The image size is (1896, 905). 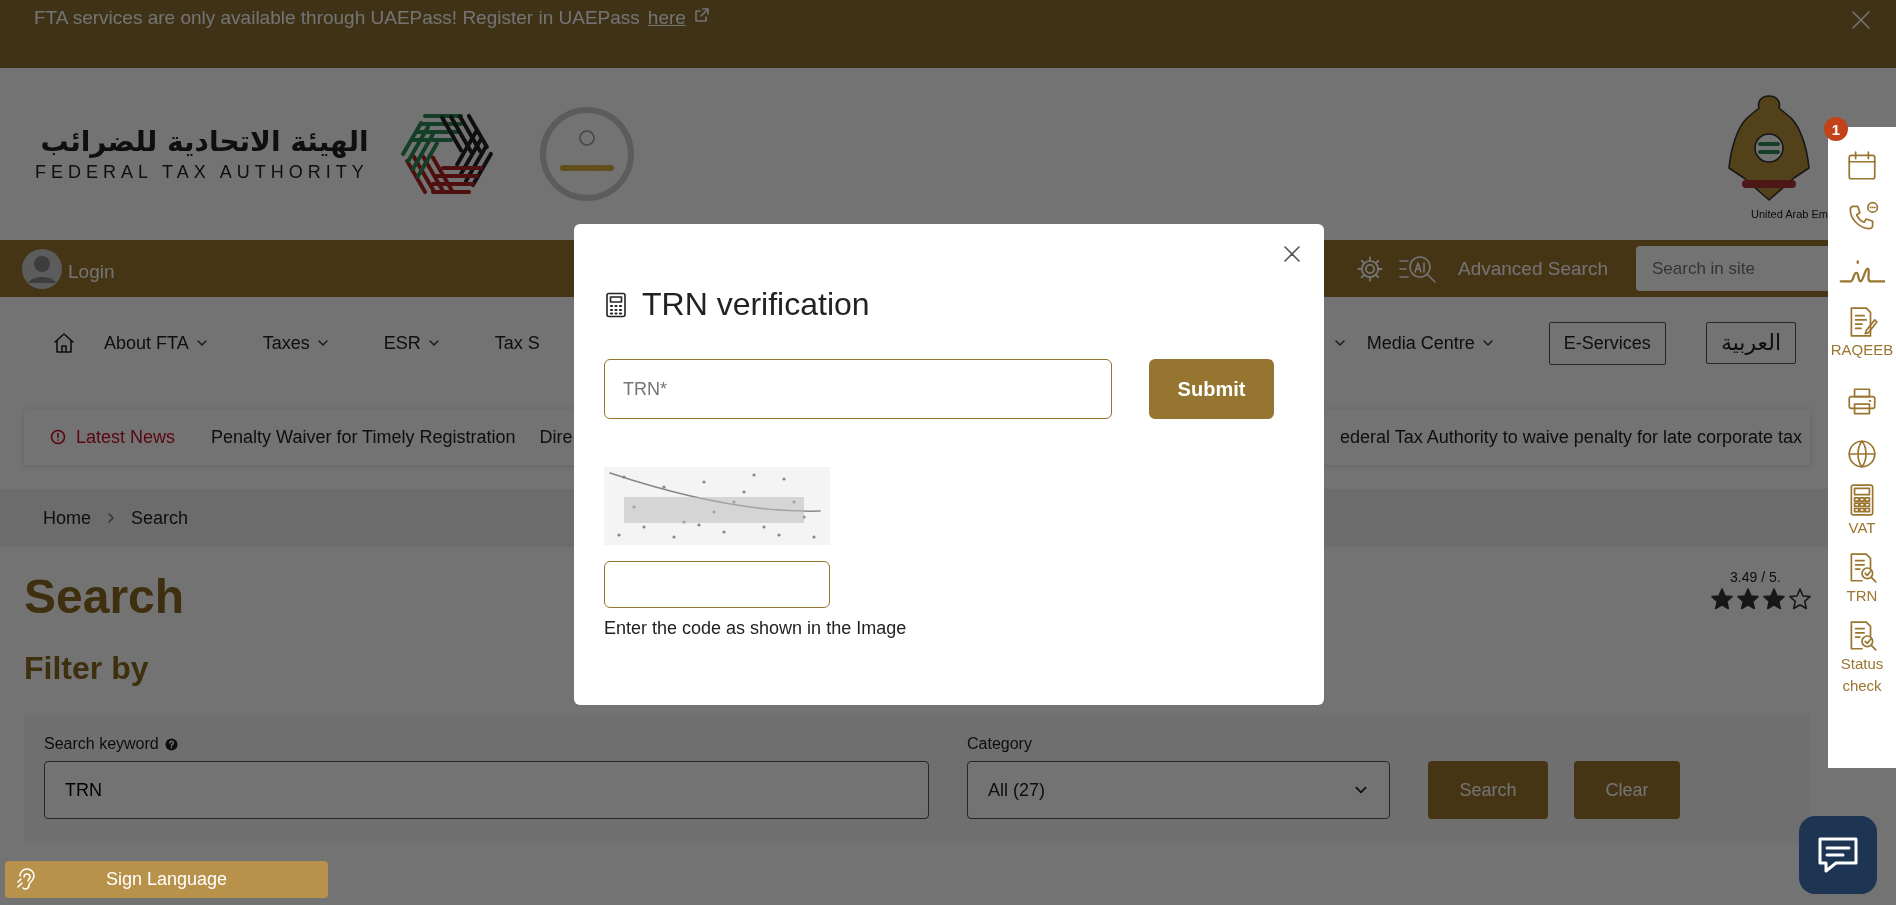 I want to click on breadcrumb-item: Home, so click(x=67, y=518).